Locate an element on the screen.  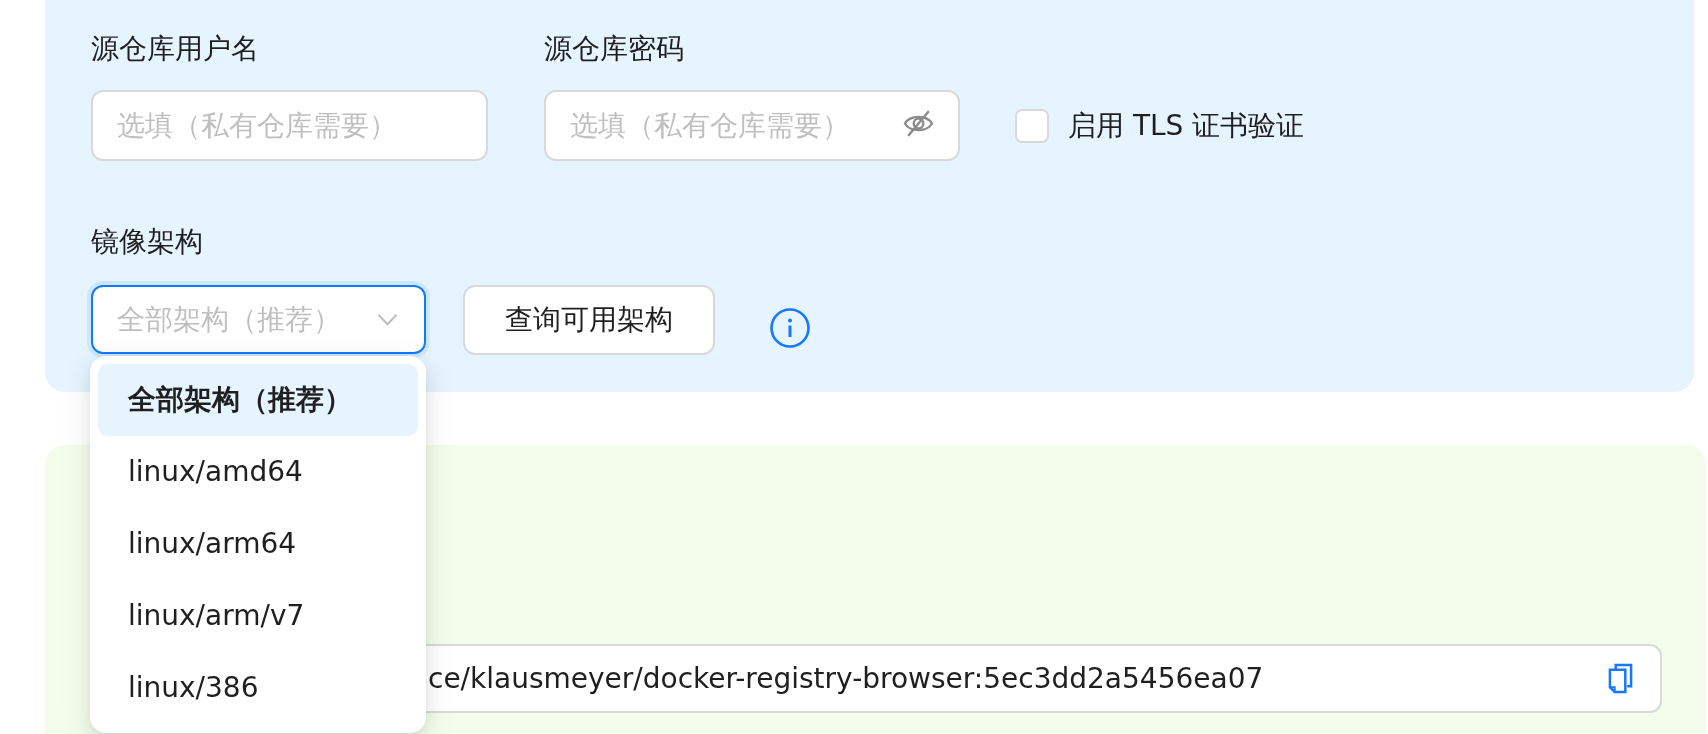
chevron-down-icon is located at coordinates (387, 319).